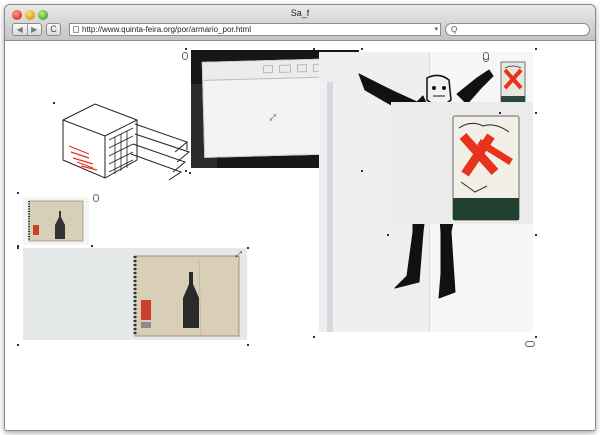 The image size is (600, 435). Describe the element at coordinates (20, 29) in the screenshot. I see `back-arrow-icon: ◀` at that location.